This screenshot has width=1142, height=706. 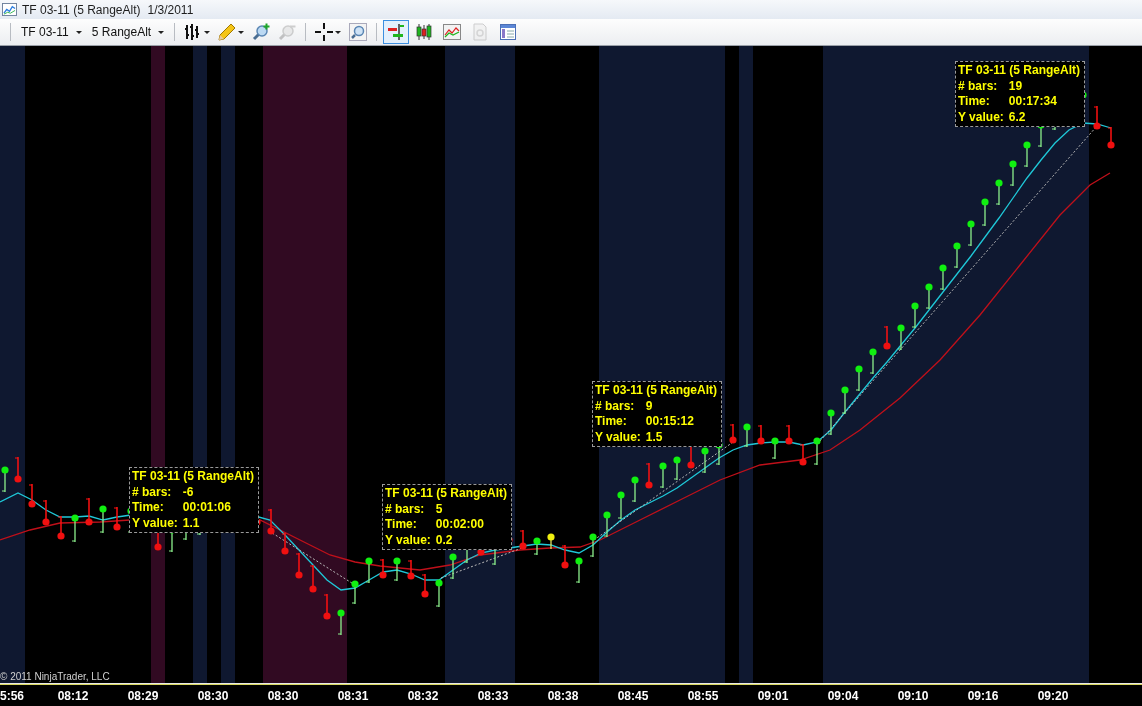 I want to click on crosshair-icon, so click(x=324, y=32).